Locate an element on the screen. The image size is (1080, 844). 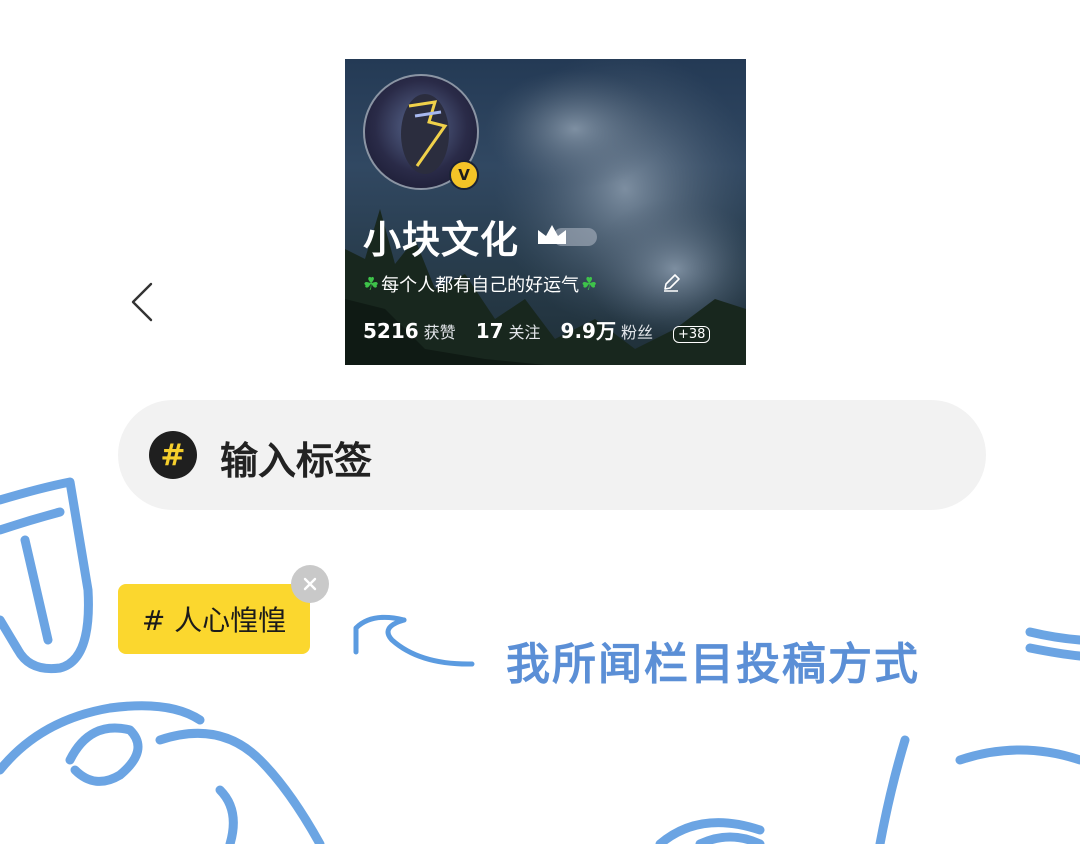
stat-likes-label: 获赞 is located at coordinates (439, 332).